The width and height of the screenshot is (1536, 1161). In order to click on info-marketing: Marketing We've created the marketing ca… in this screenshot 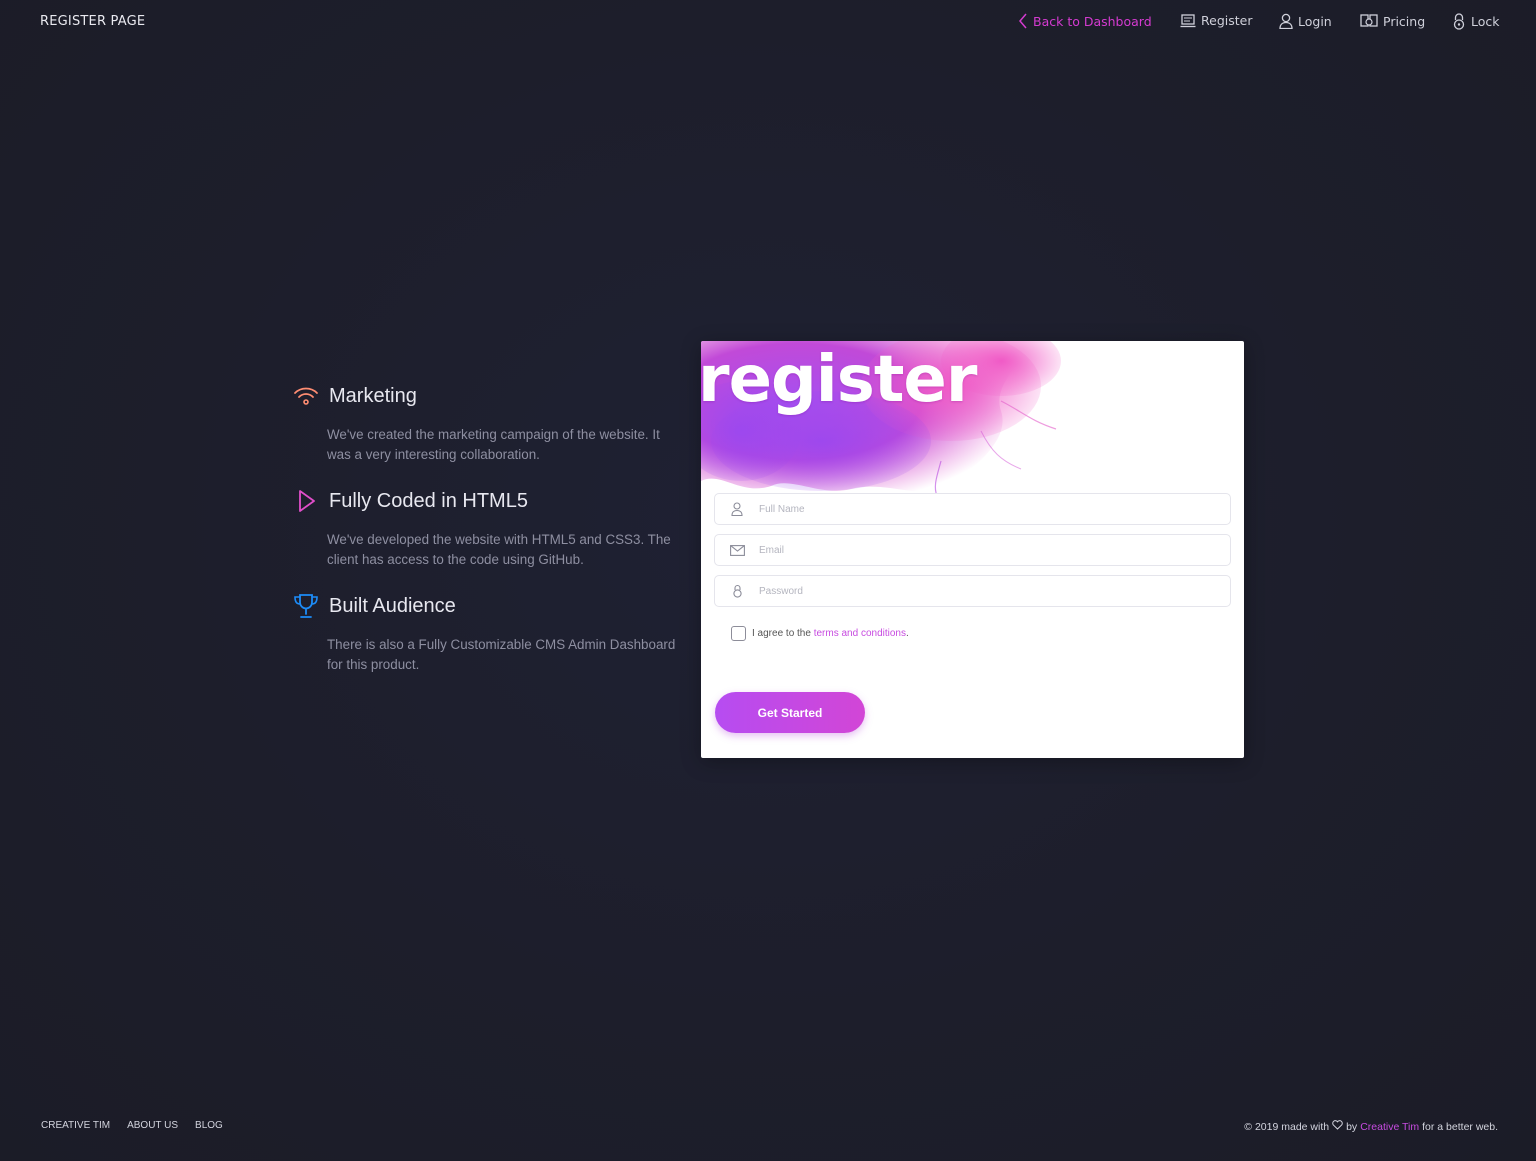, I will do `click(493, 422)`.